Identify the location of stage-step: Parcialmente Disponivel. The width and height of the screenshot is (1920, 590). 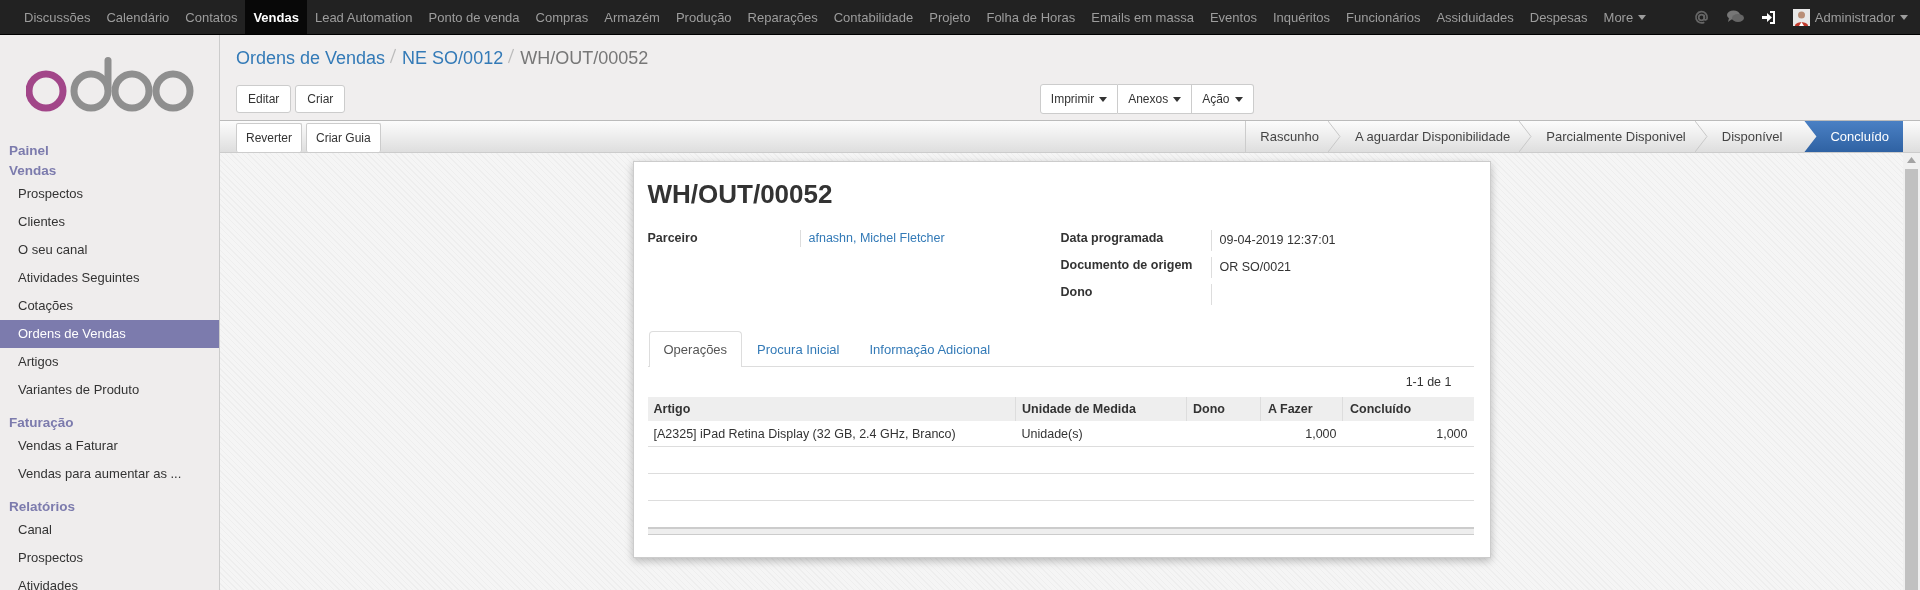
(1620, 136).